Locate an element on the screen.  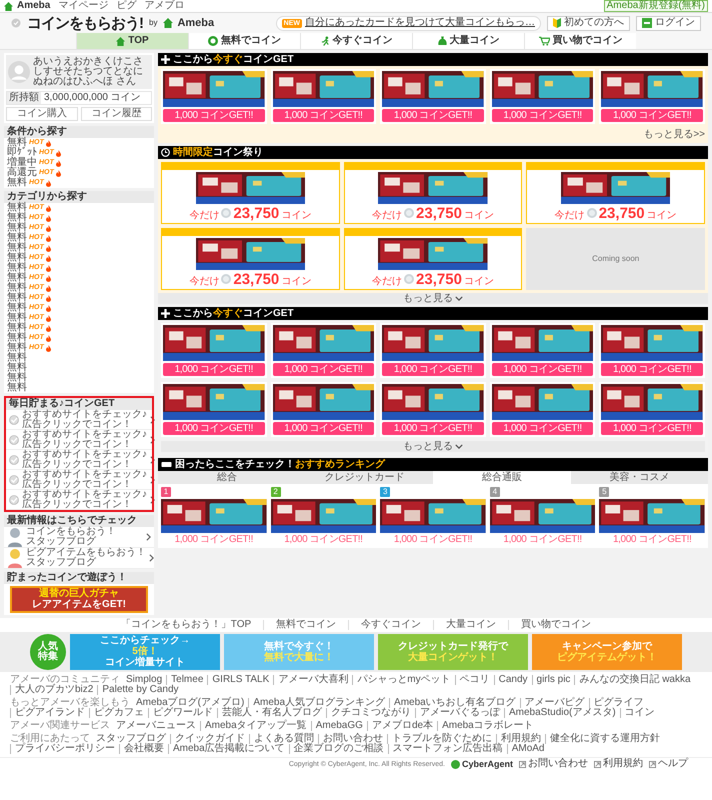
footer-nav-link: 無料でコイン is located at coordinates (305, 625).